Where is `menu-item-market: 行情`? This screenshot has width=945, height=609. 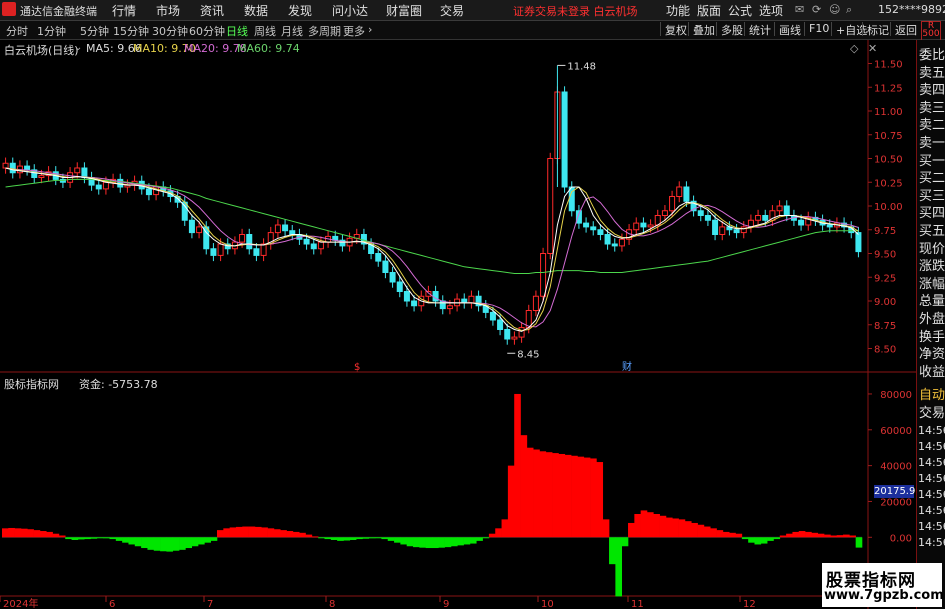
menu-item-market: 行情 is located at coordinates (124, 10).